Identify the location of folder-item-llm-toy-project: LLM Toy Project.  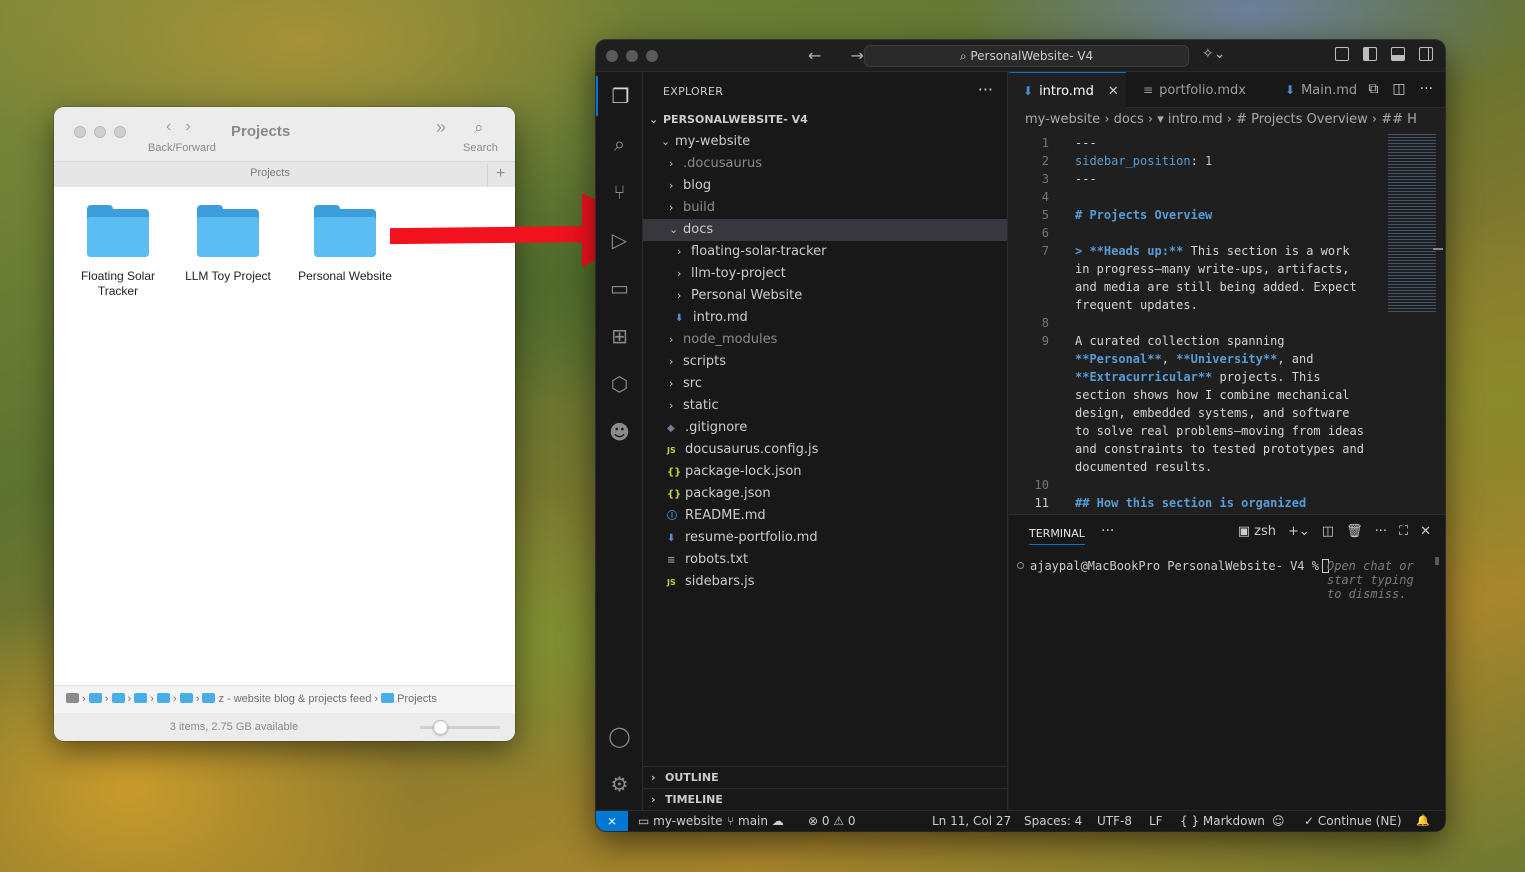
(228, 244).